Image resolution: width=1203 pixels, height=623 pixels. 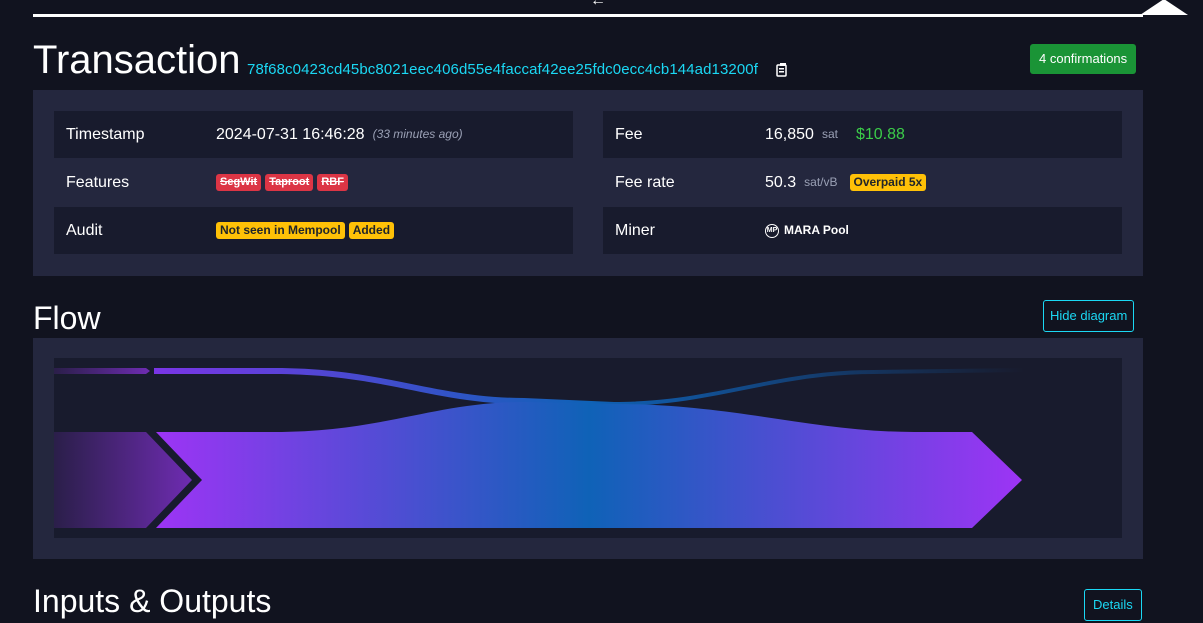 I want to click on confirmations-badge: 4 confirmations, so click(x=1083, y=59).